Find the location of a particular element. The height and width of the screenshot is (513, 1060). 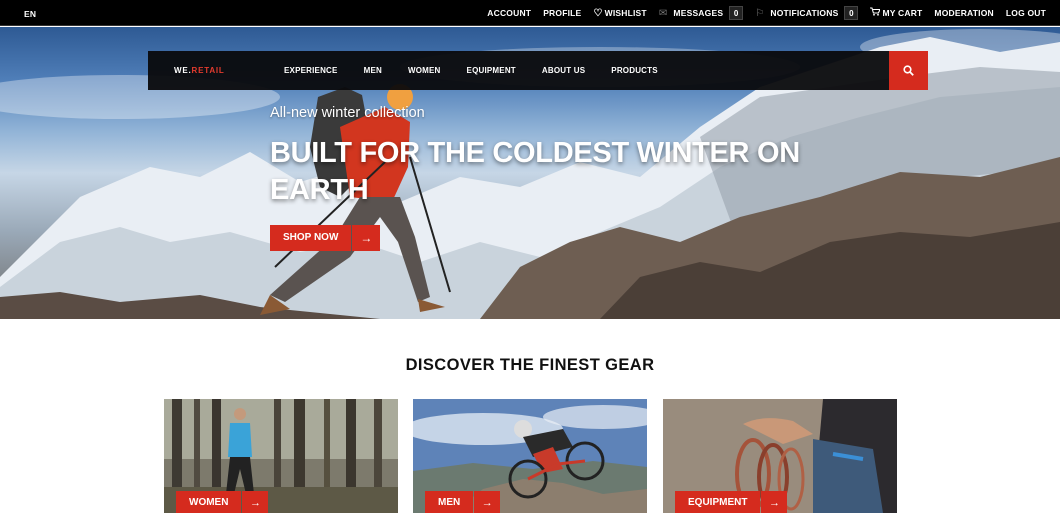

search-icon is located at coordinates (908, 70).